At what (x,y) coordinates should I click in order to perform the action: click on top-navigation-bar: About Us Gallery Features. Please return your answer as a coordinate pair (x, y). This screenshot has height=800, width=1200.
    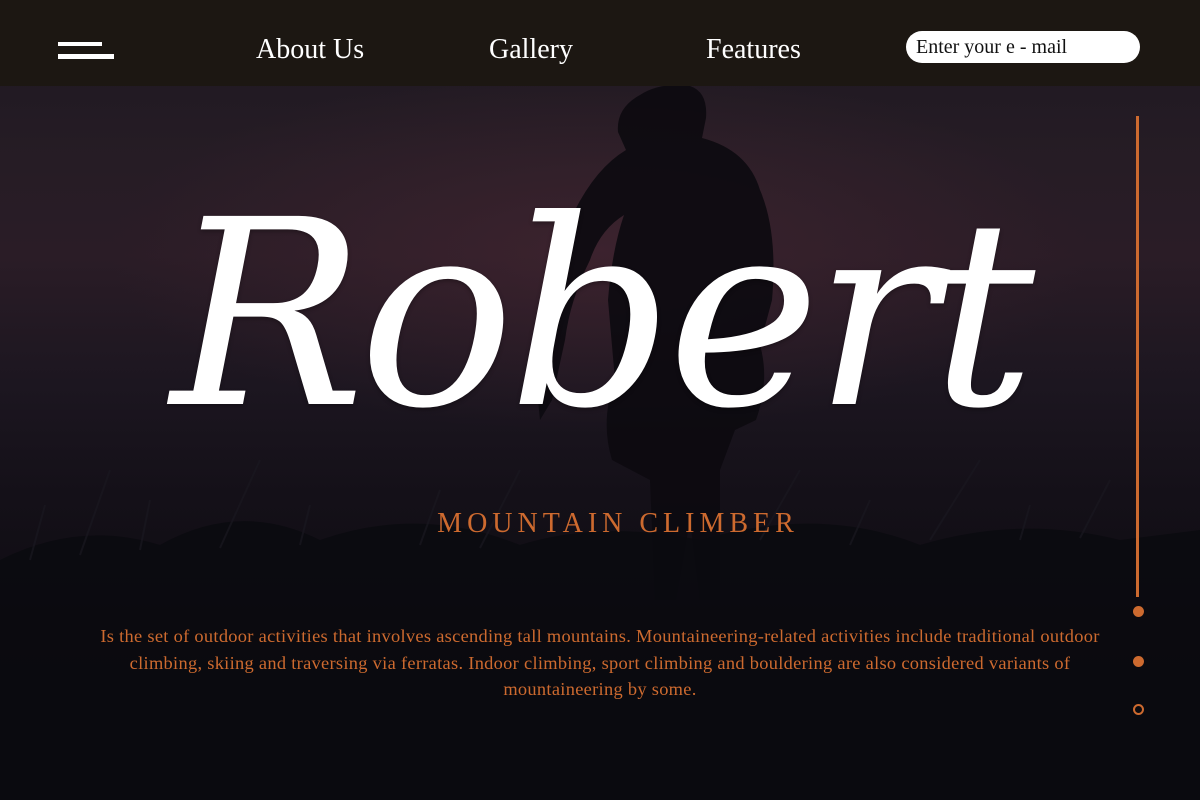
    Looking at the image, I should click on (600, 43).